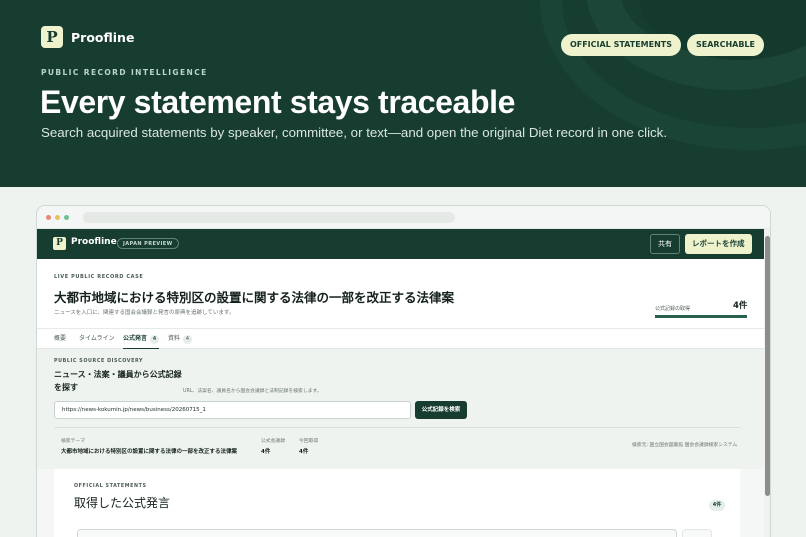  Describe the element at coordinates (148, 243) in the screenshot. I see `preview-badge: JAPAN PREVIEW` at that location.